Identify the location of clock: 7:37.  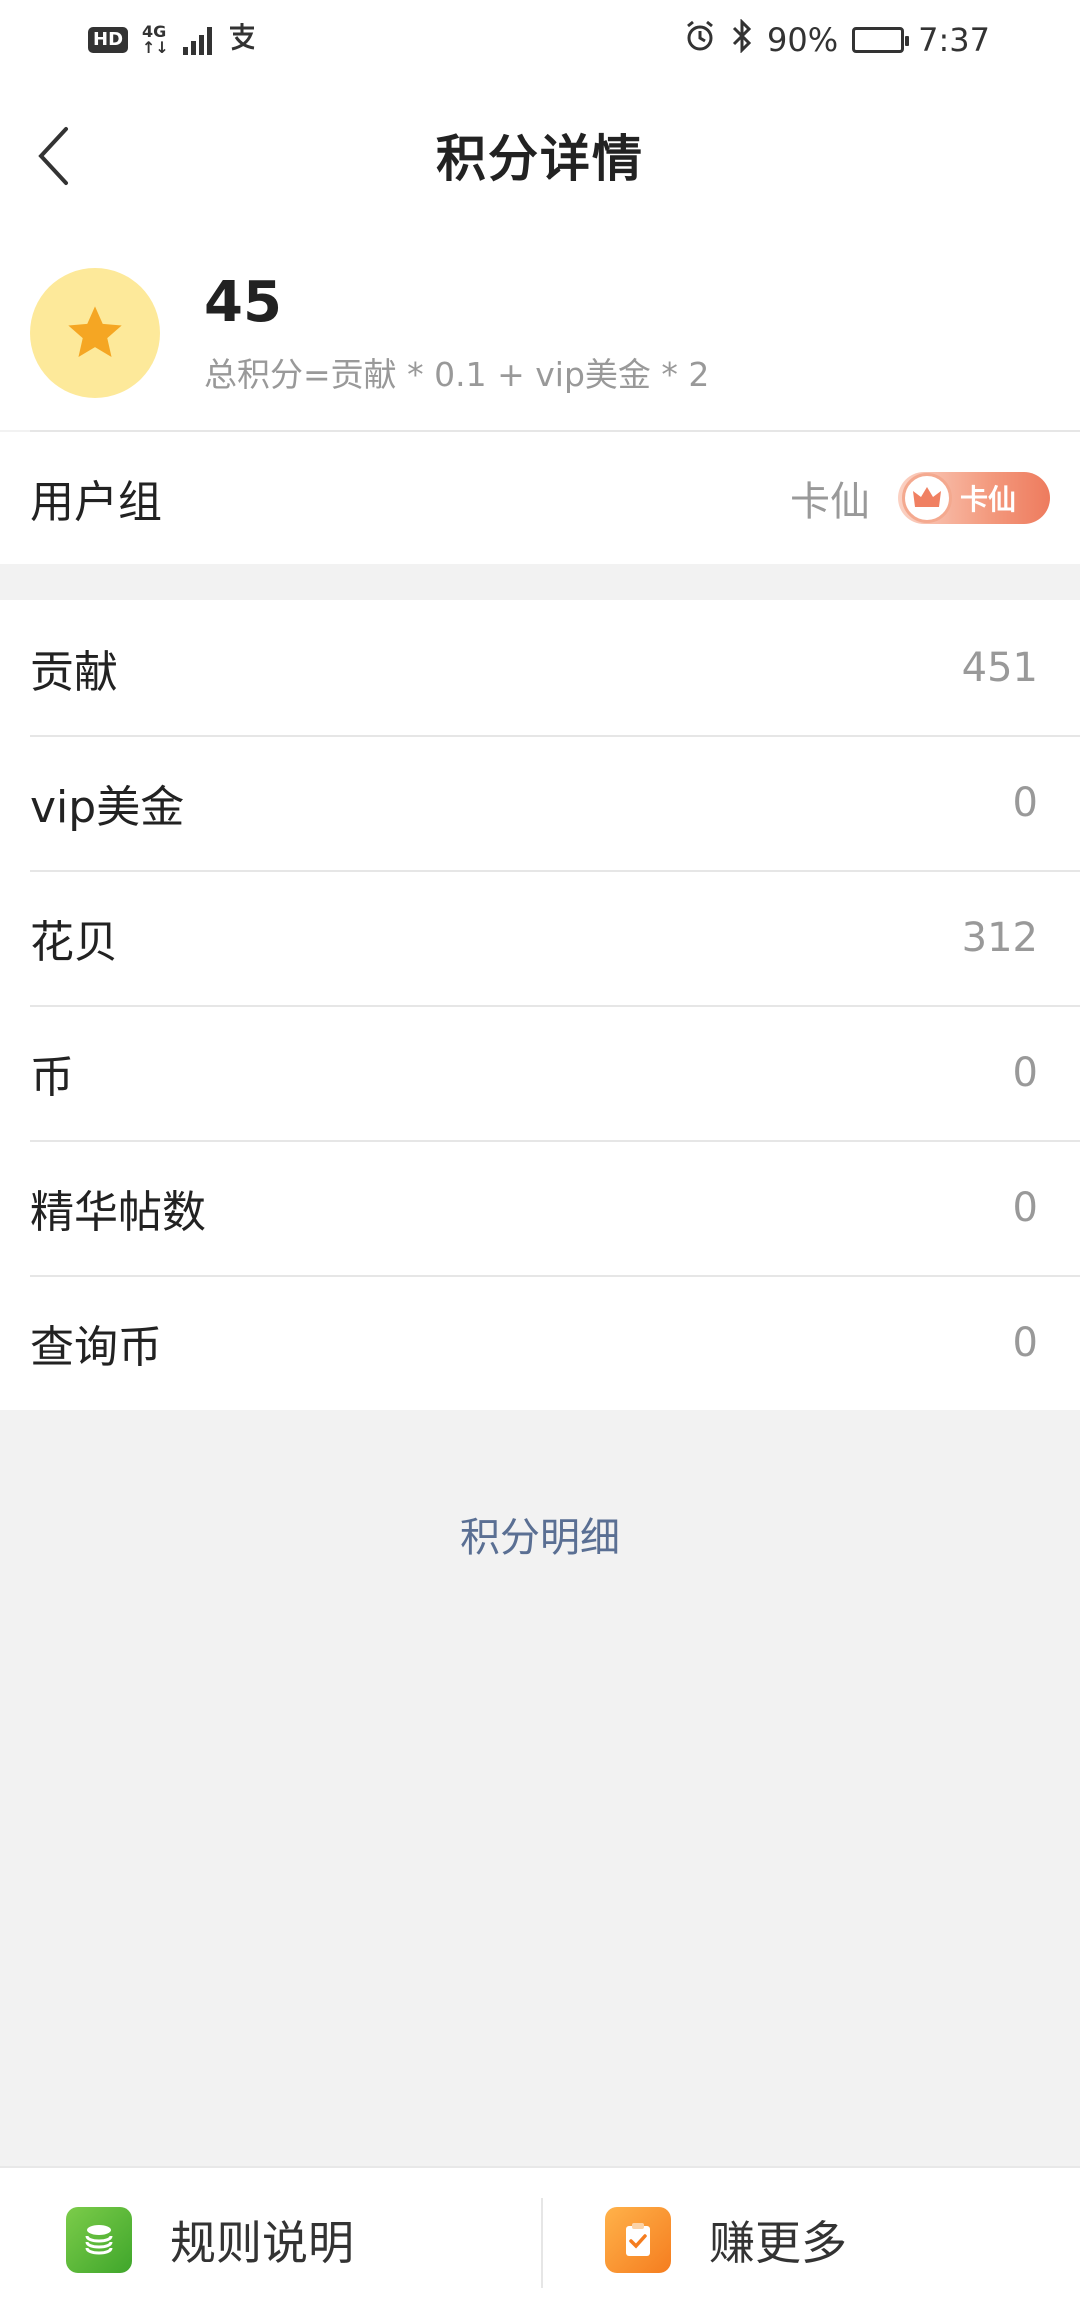
(954, 40).